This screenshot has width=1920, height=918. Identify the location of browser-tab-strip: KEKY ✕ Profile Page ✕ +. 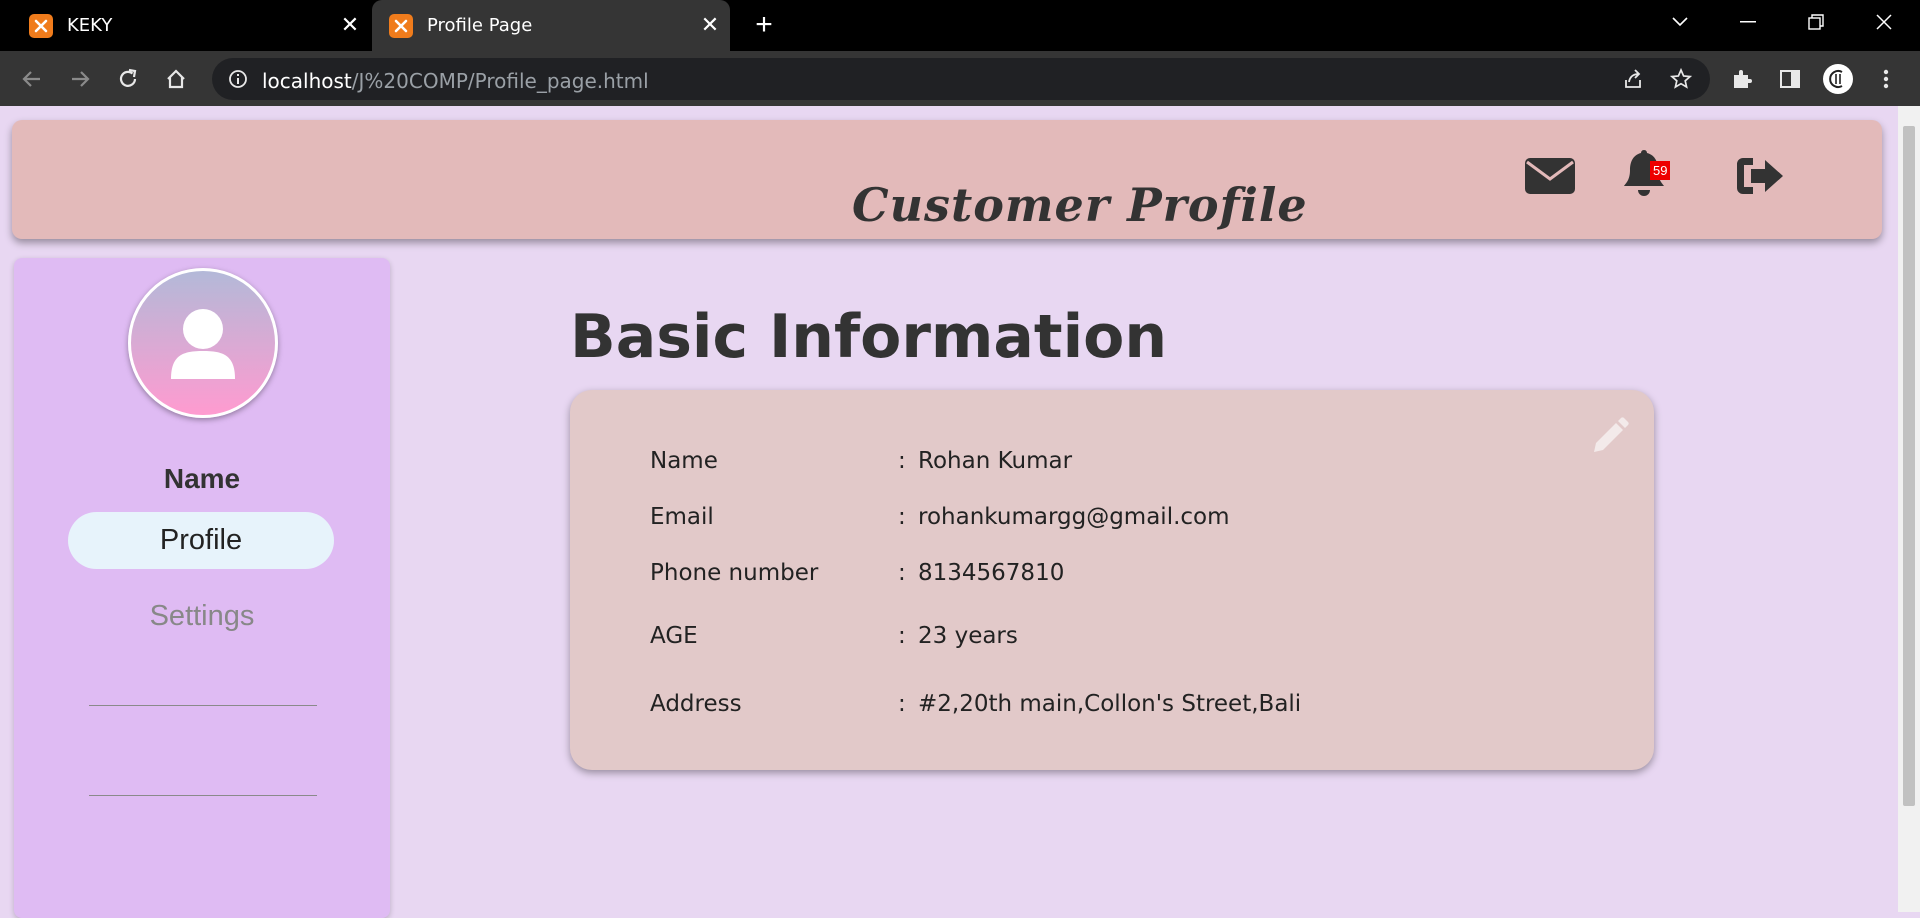
(960, 25).